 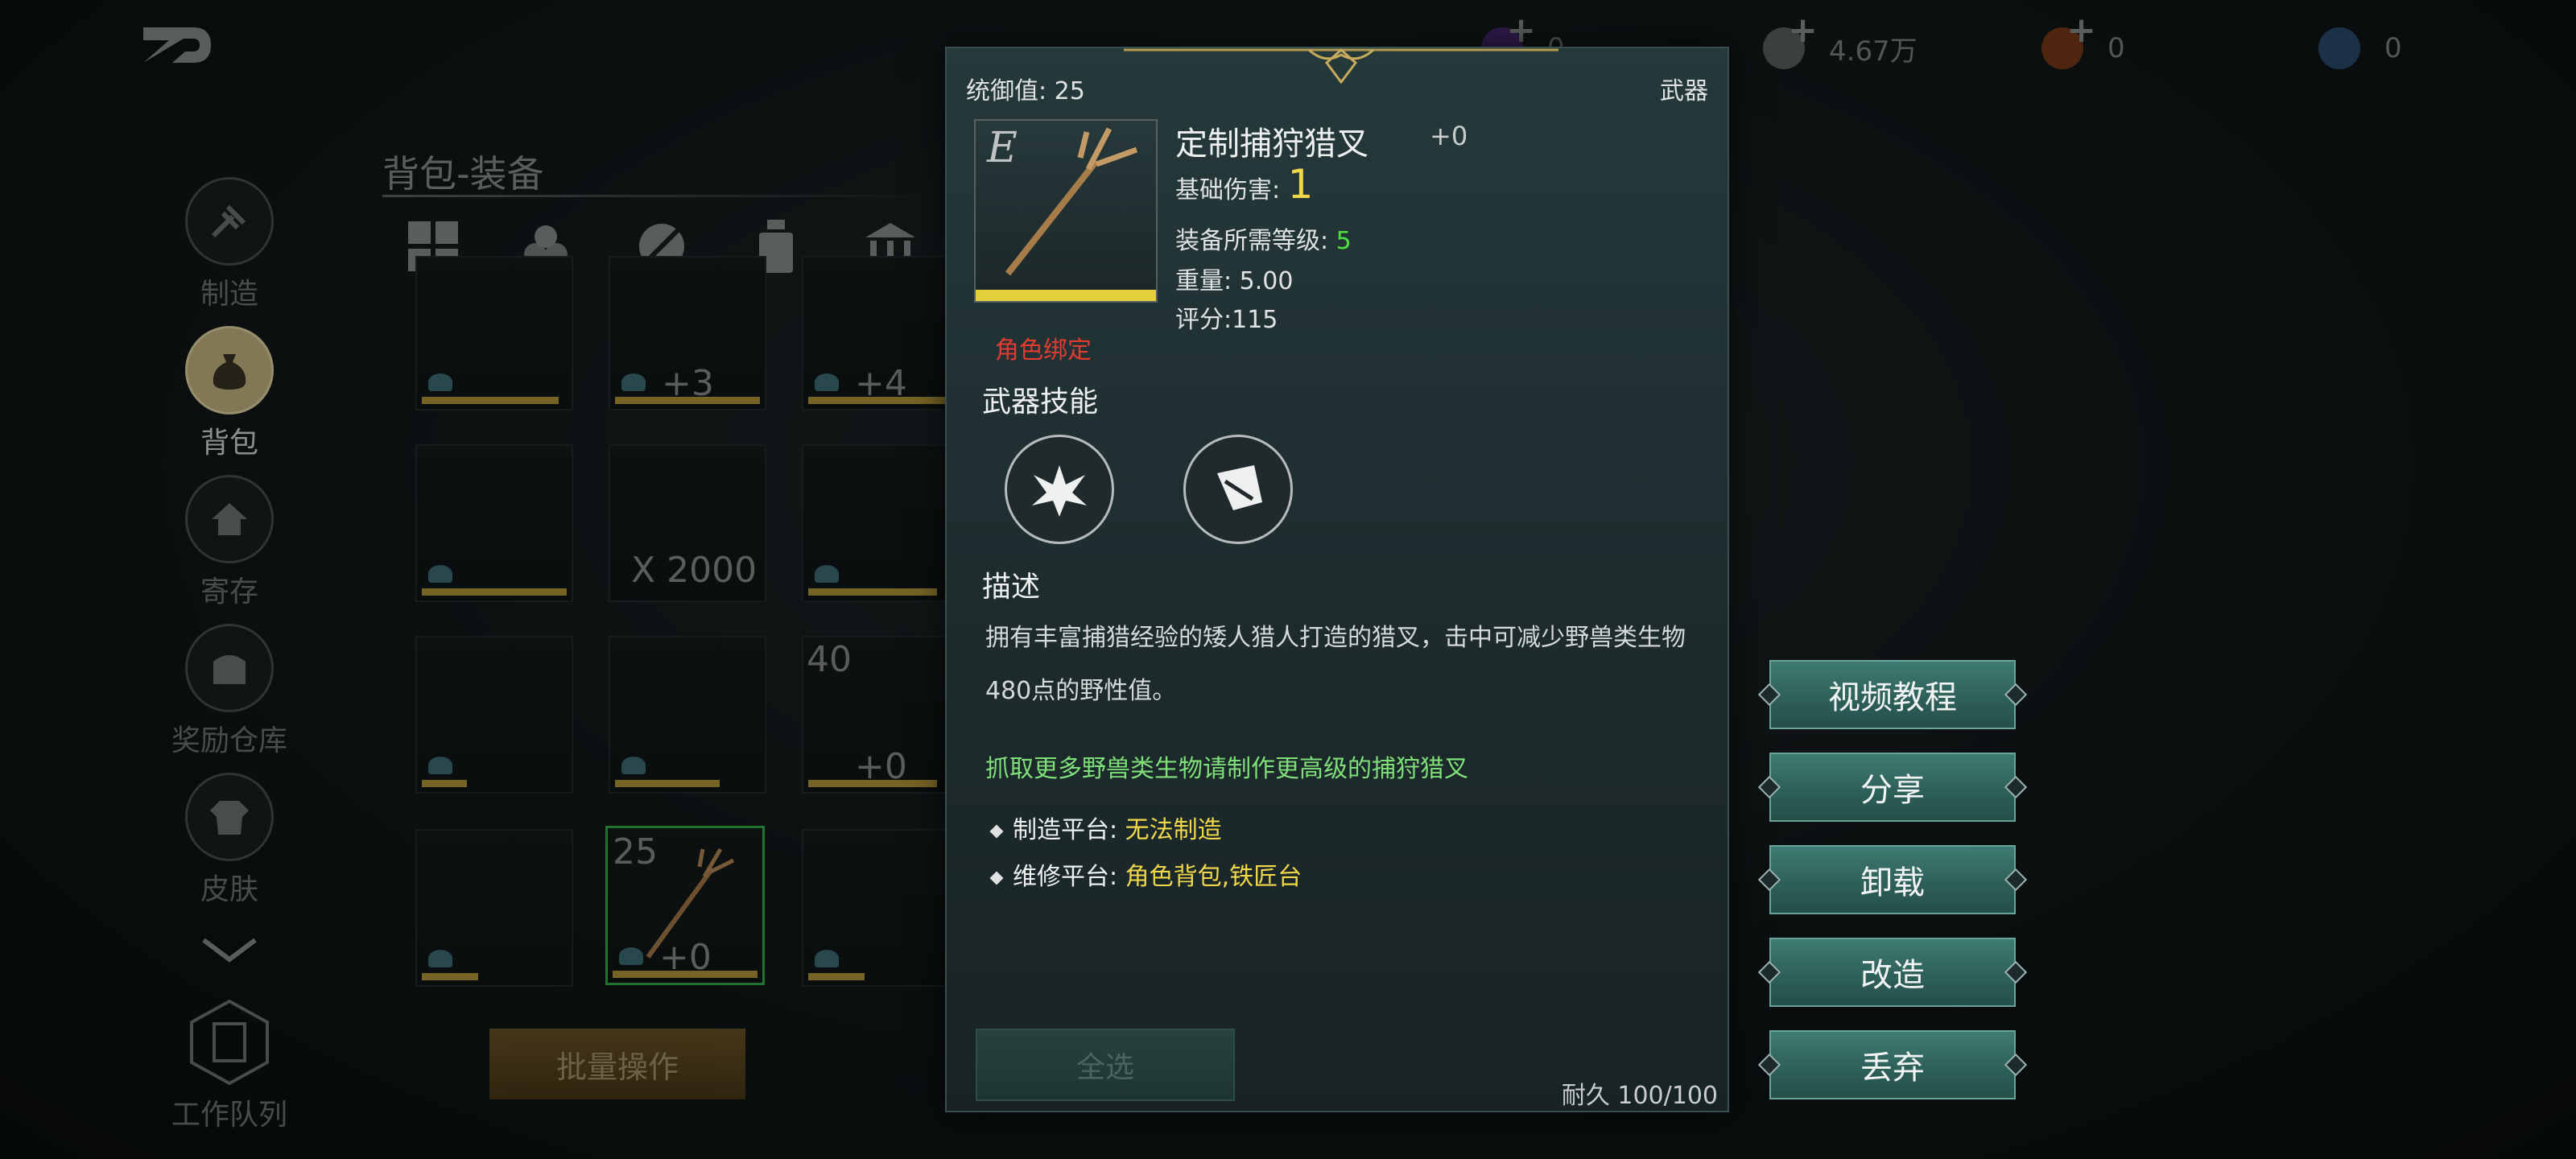 I want to click on video-tutorial-button: 视频教程, so click(x=1892, y=694).